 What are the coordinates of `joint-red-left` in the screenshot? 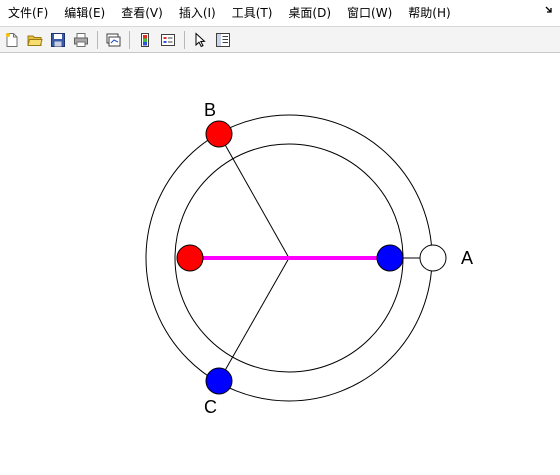 It's located at (190, 258).